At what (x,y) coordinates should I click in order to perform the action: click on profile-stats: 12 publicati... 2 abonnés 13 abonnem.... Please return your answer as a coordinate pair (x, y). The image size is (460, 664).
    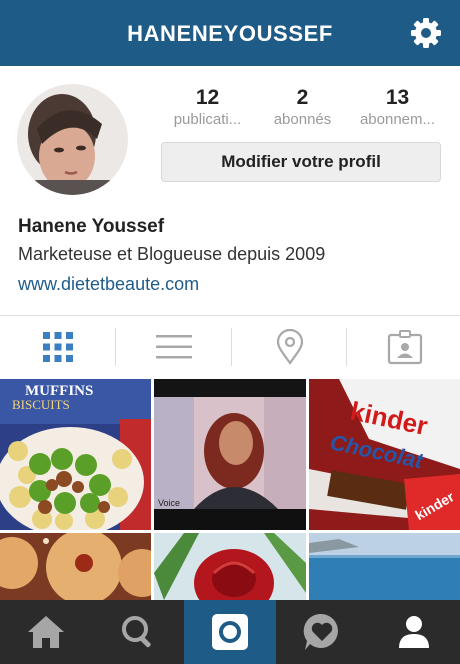
    Looking at the image, I should click on (302, 109).